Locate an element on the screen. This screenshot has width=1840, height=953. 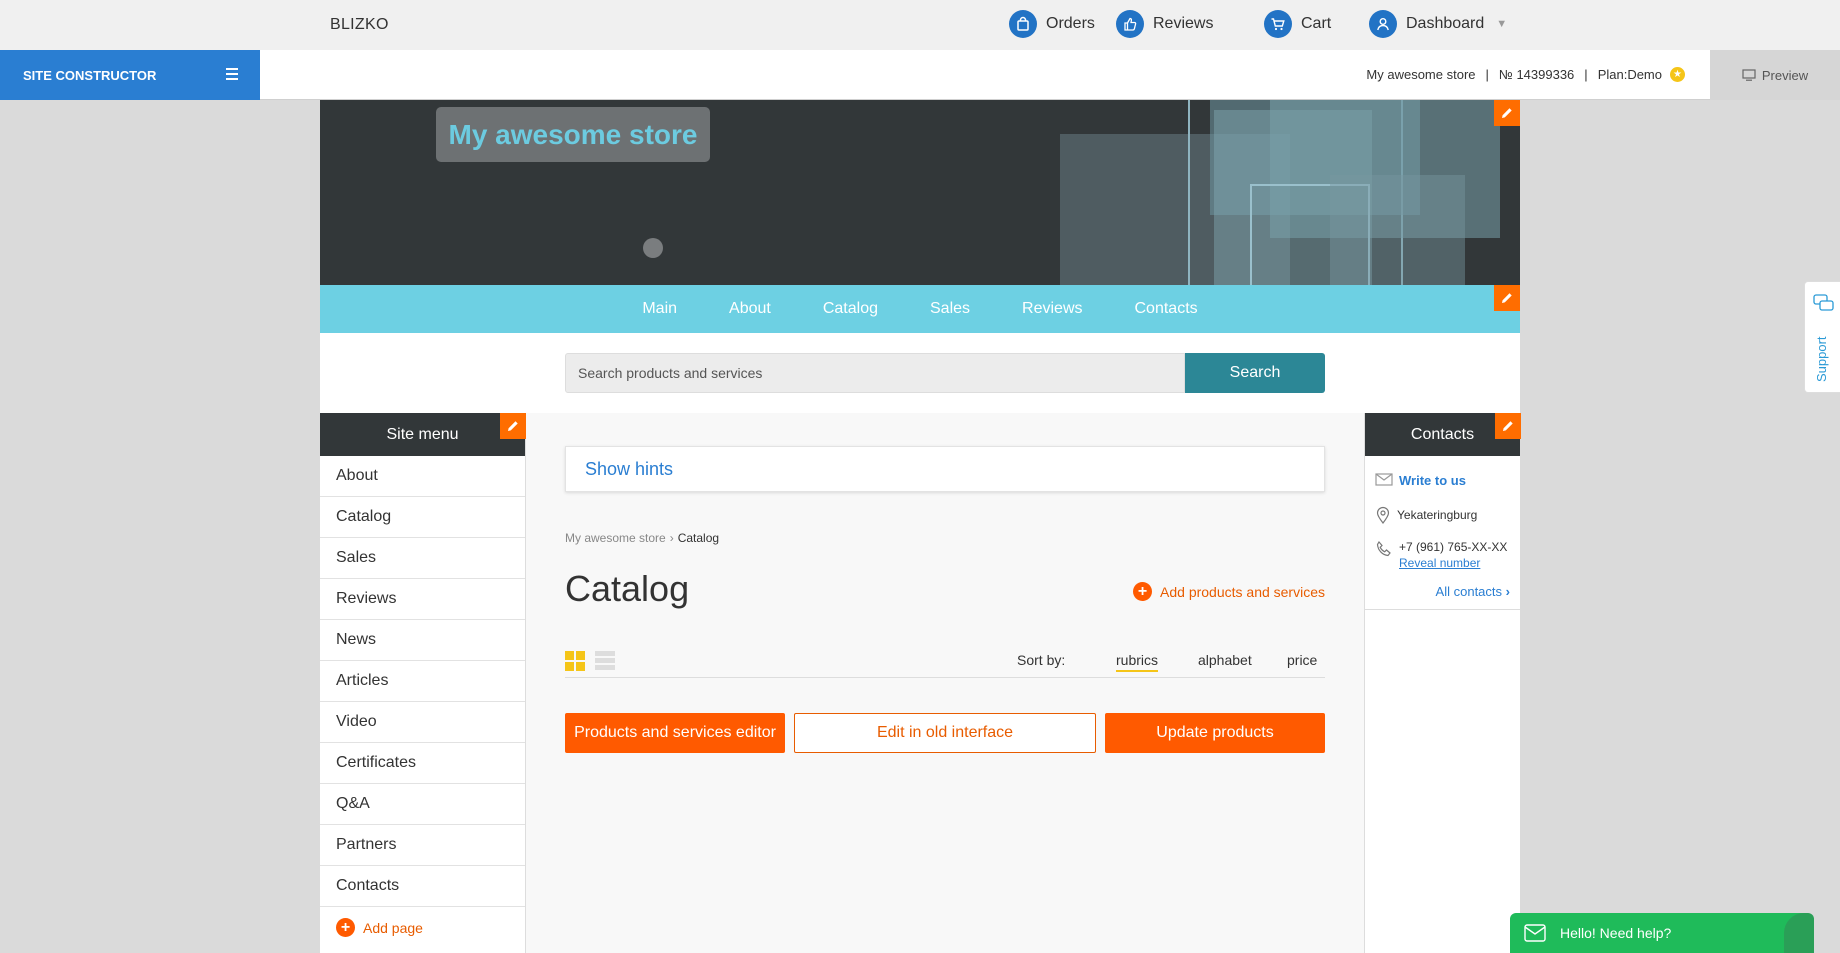
menu-item-sales: Sales is located at coordinates (422, 558).